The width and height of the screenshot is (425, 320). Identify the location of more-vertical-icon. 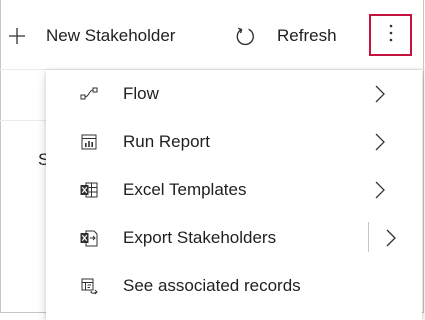
(391, 35).